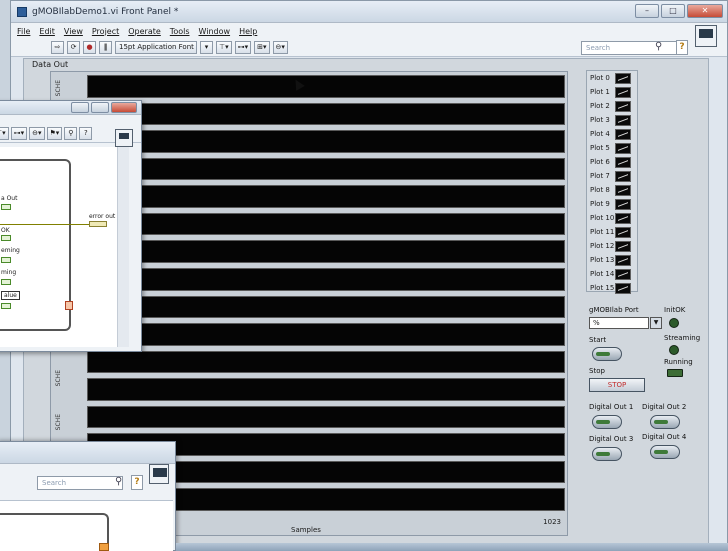 This screenshot has height=551, width=728. I want to click on legend-item: Plot 9, so click(612, 204).